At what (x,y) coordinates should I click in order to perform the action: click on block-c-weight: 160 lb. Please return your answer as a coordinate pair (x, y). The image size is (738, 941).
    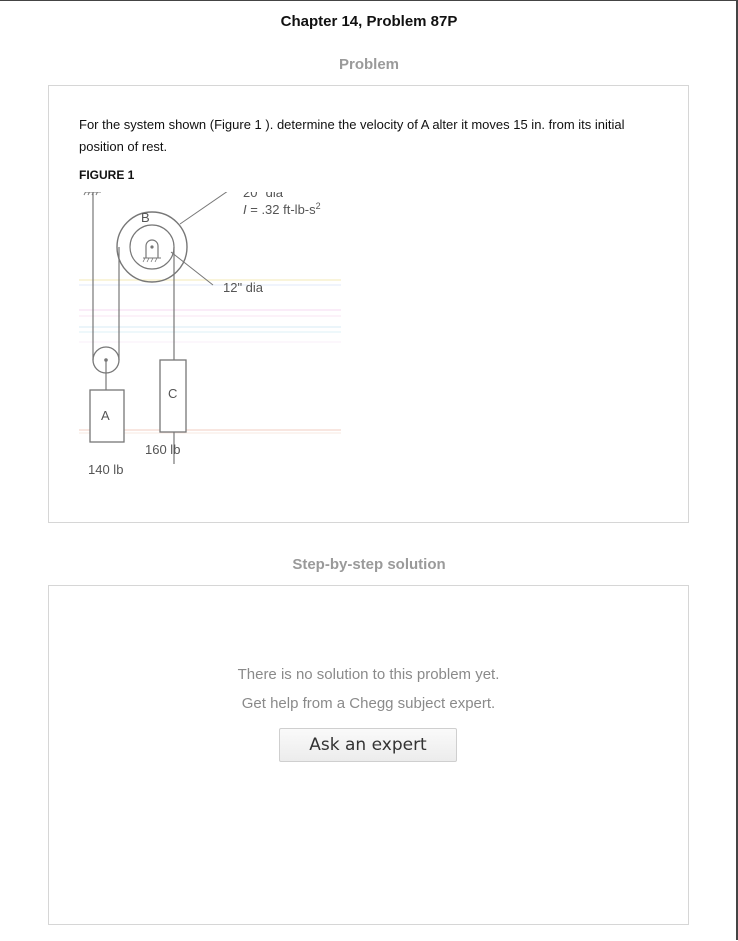
    Looking at the image, I should click on (162, 449).